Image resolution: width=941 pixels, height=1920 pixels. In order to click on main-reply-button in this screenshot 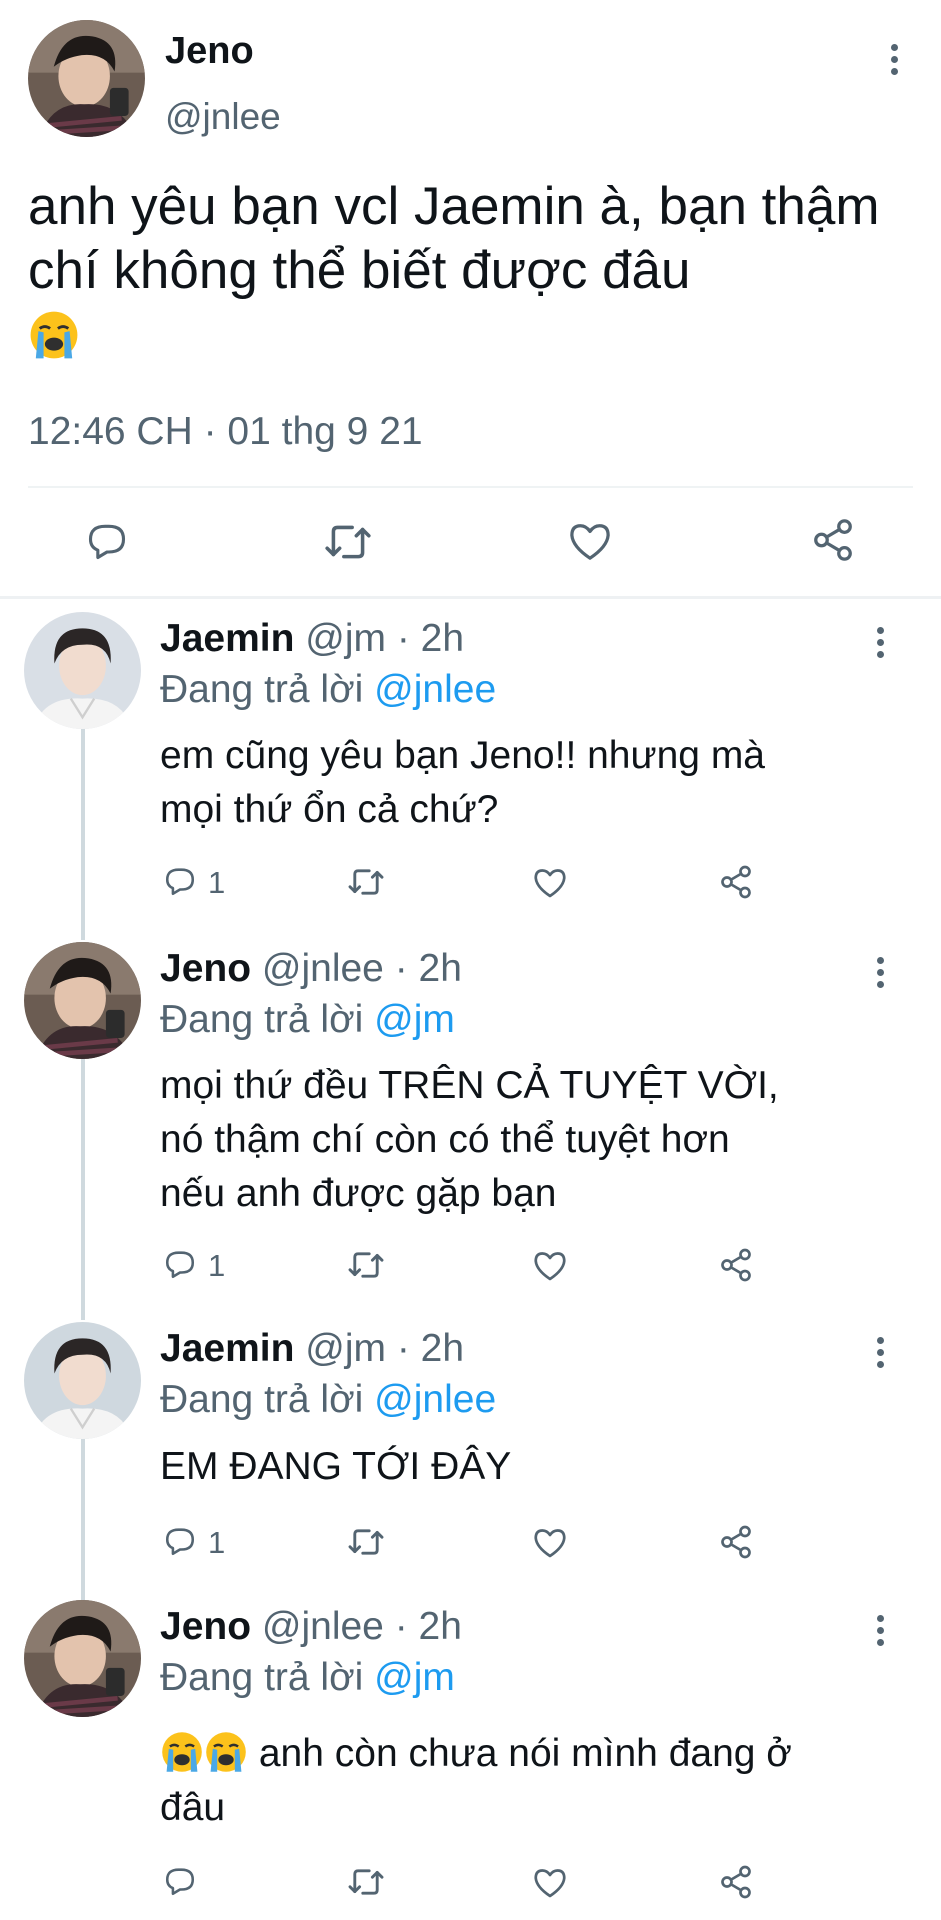, I will do `click(107, 541)`.